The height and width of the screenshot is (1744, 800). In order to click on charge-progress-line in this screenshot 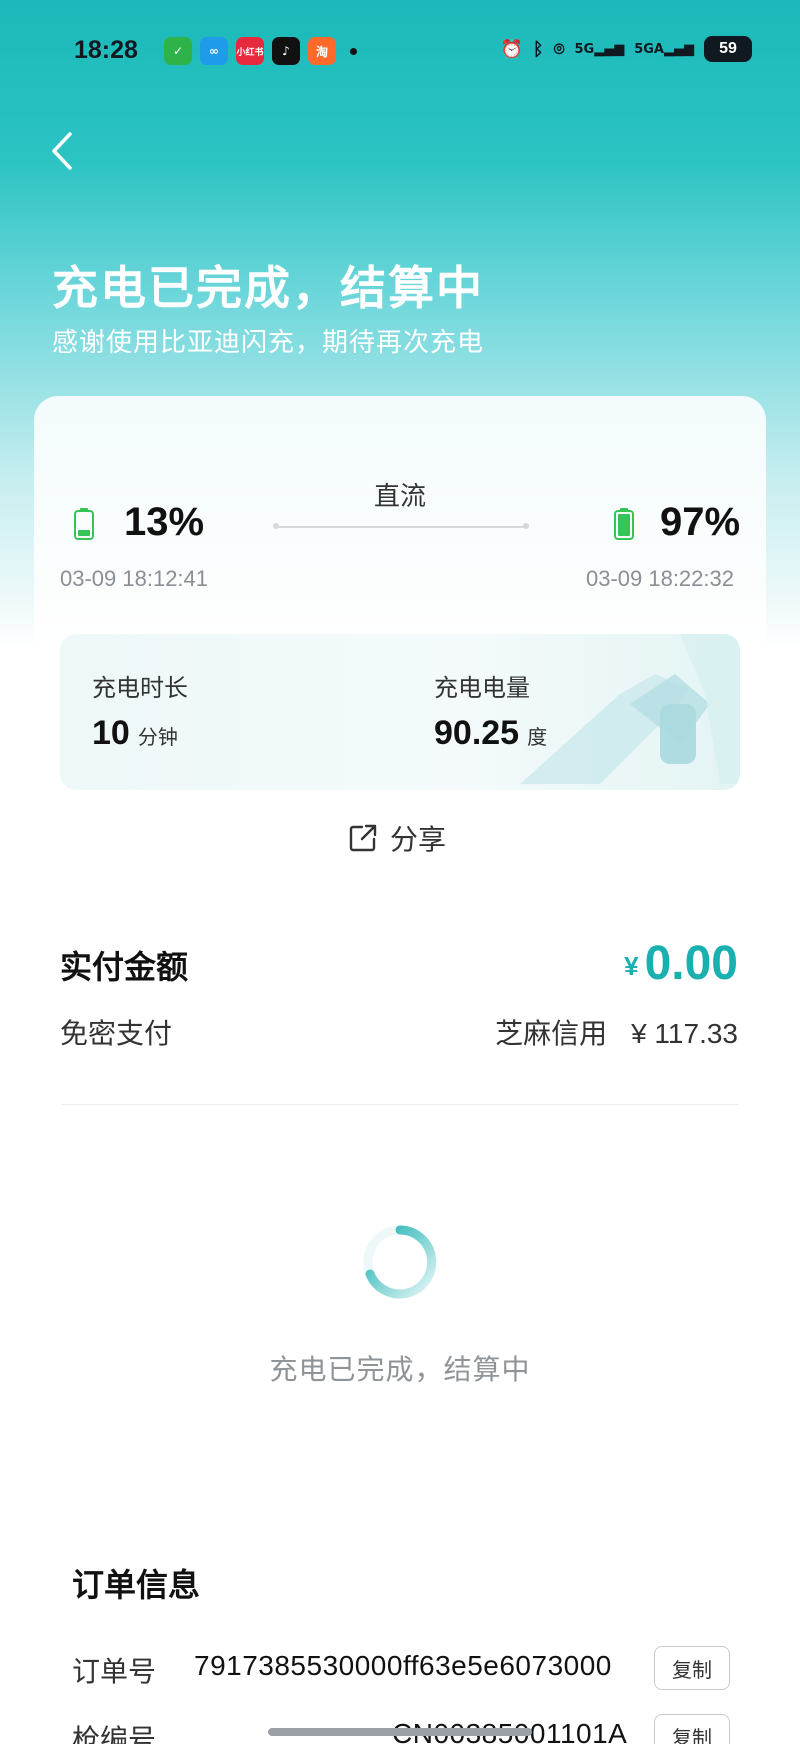, I will do `click(401, 526)`.